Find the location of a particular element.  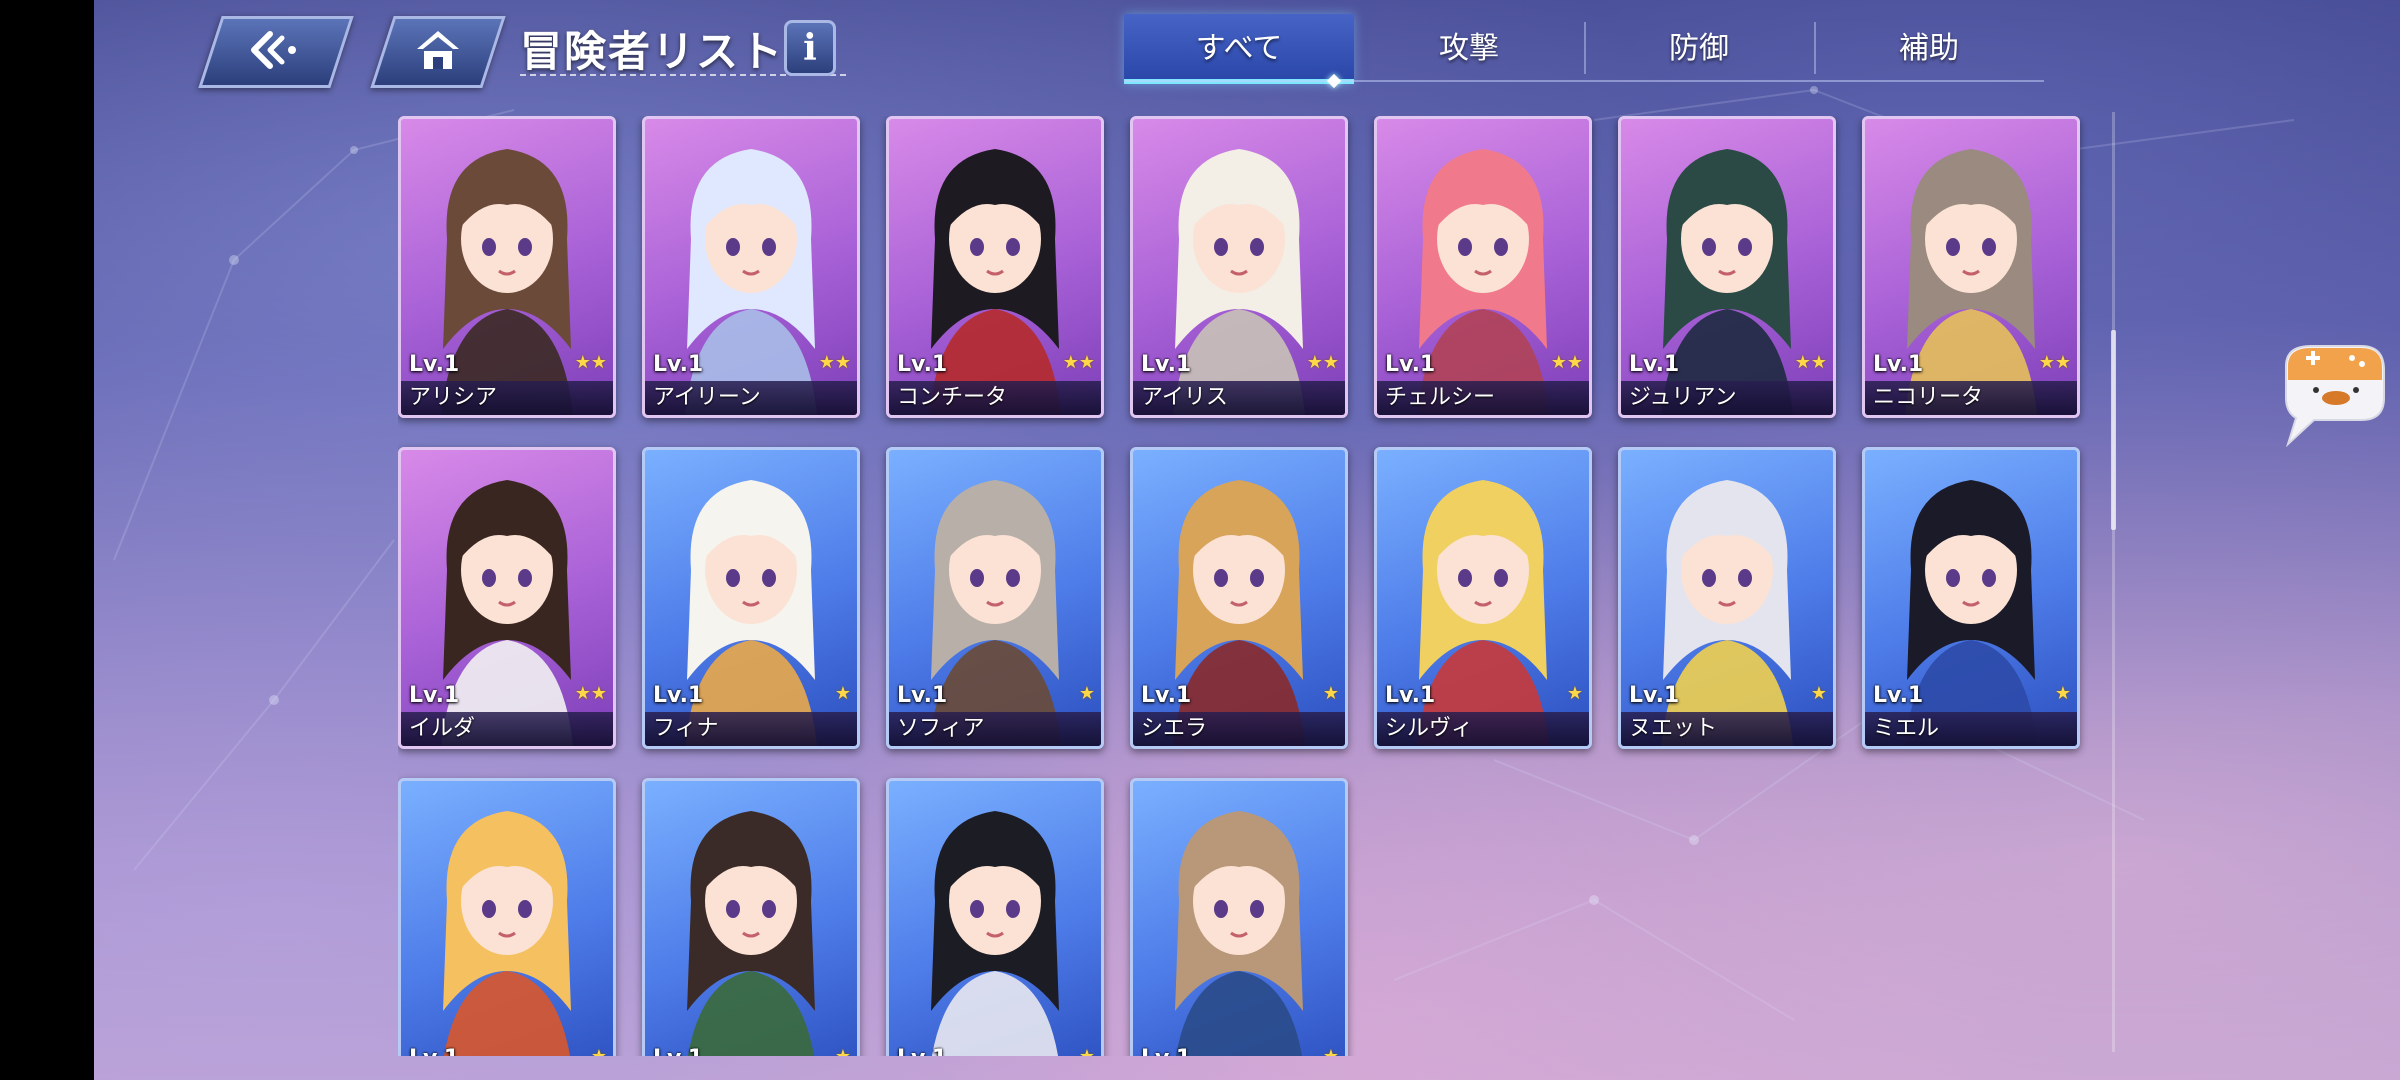

adventurer-card: Lv.1 ★★ アイリス is located at coordinates (1239, 267).